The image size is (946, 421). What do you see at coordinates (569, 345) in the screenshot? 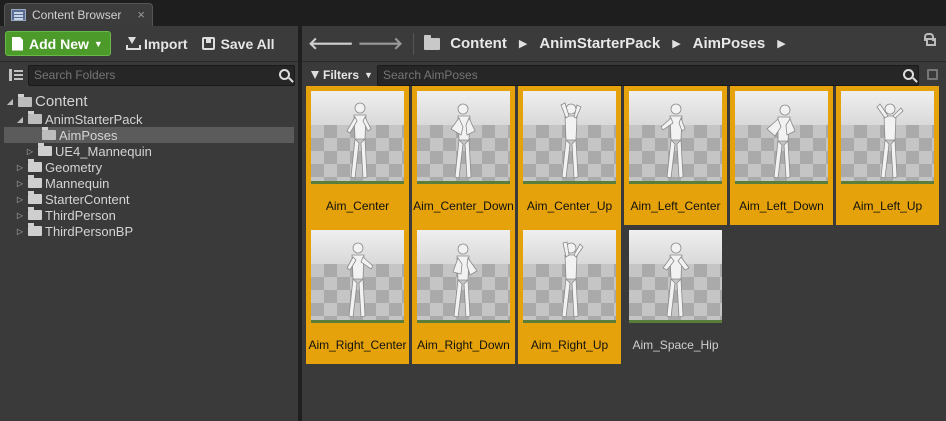
I see `asset-name: Aim_Right_Up` at bounding box center [569, 345].